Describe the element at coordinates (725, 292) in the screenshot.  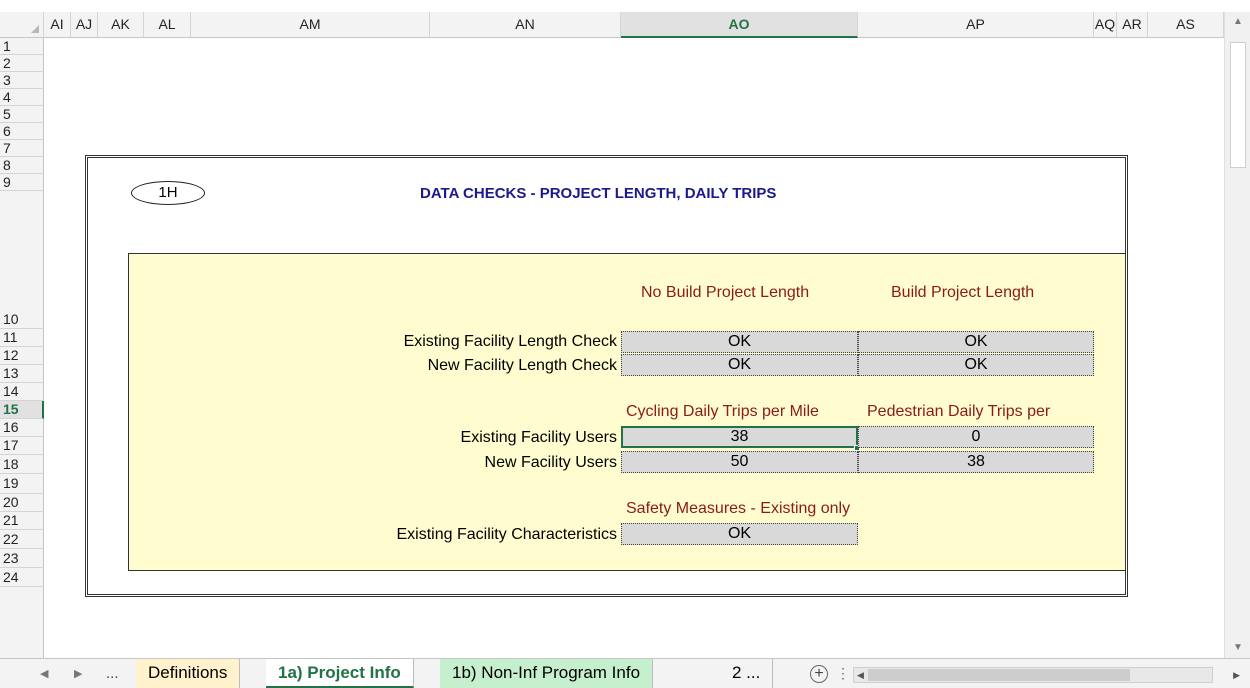
I see `no-build-length-header: No Build Project Length` at that location.